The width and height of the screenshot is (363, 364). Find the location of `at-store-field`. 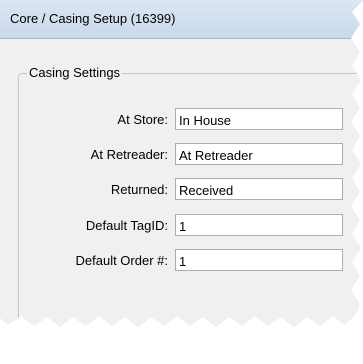

at-store-field is located at coordinates (259, 119).